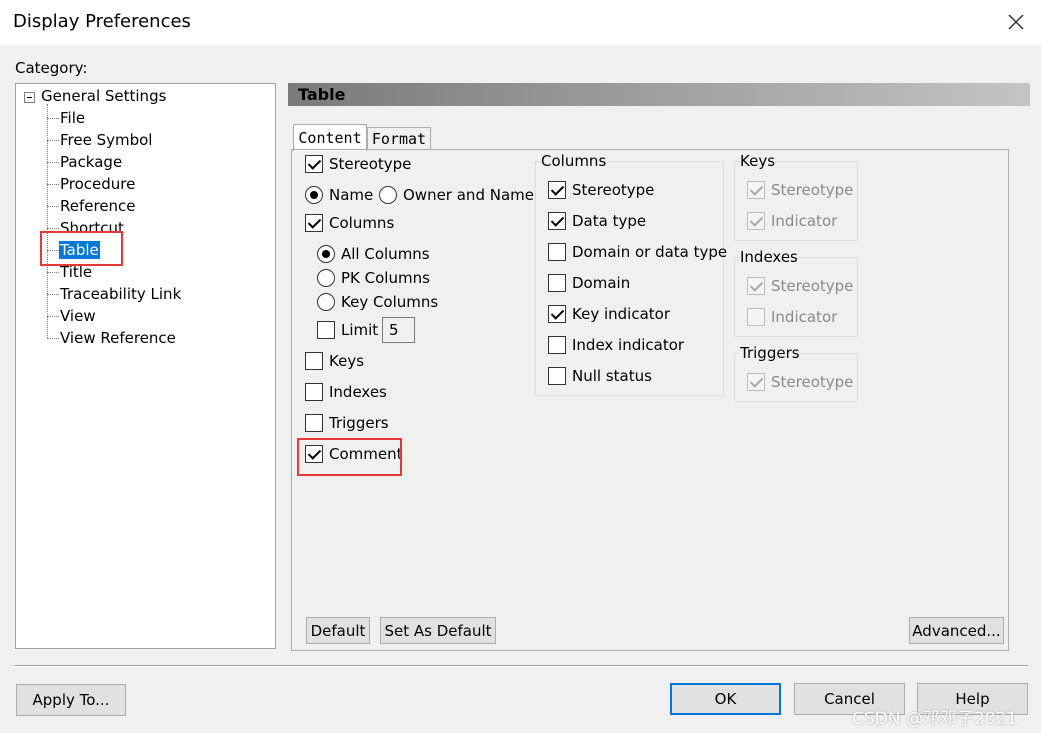 This screenshot has width=1041, height=733. What do you see at coordinates (438, 630) in the screenshot?
I see `set-as-default-button: Set As Default` at bounding box center [438, 630].